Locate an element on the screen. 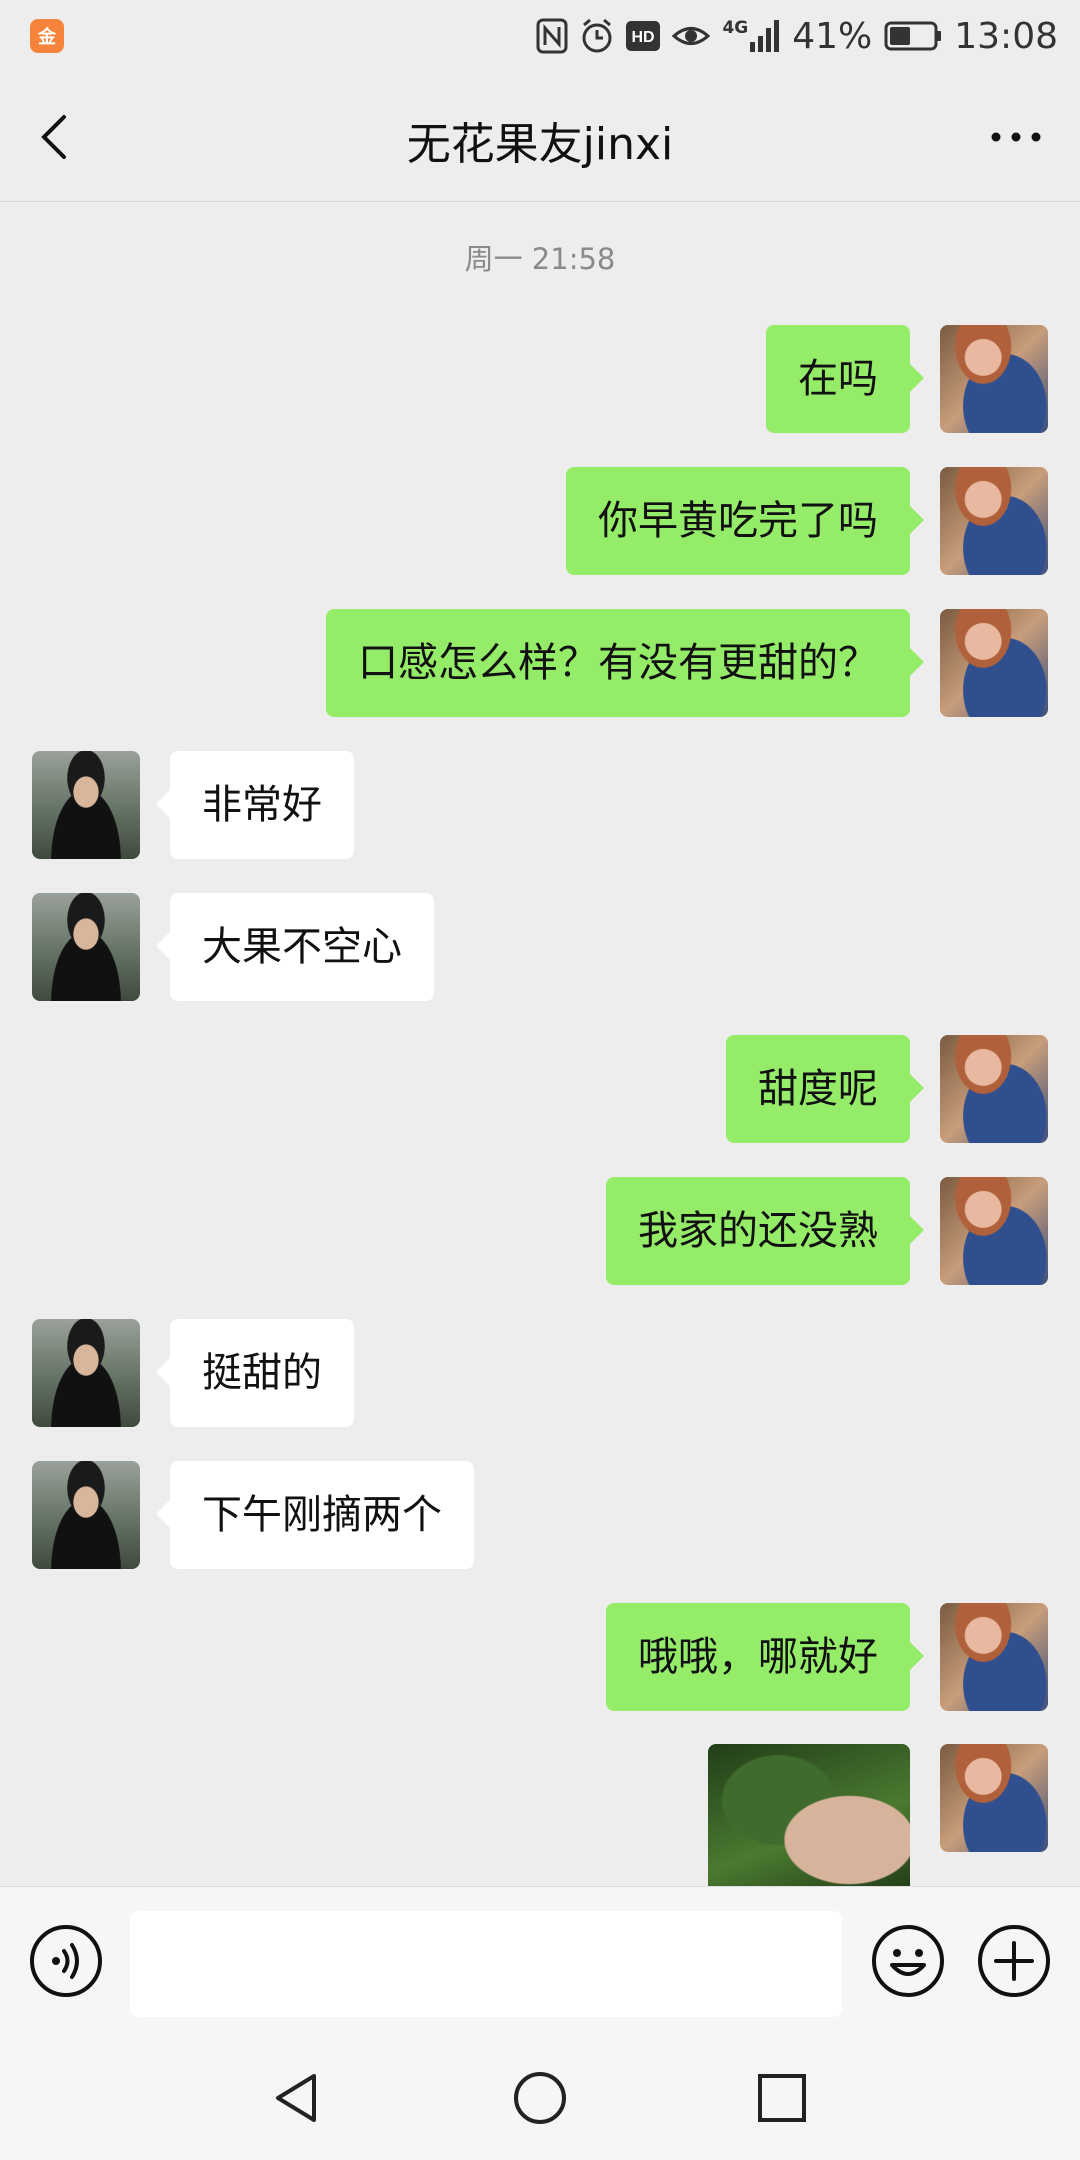 This screenshot has width=1080, height=2160. input-bar is located at coordinates (540, 1961).